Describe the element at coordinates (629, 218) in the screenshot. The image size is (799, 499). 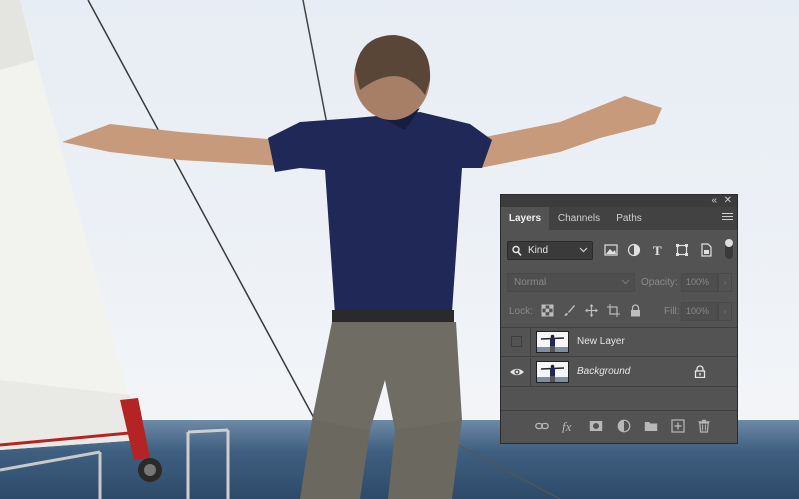
I see `tab-paths: Paths` at that location.